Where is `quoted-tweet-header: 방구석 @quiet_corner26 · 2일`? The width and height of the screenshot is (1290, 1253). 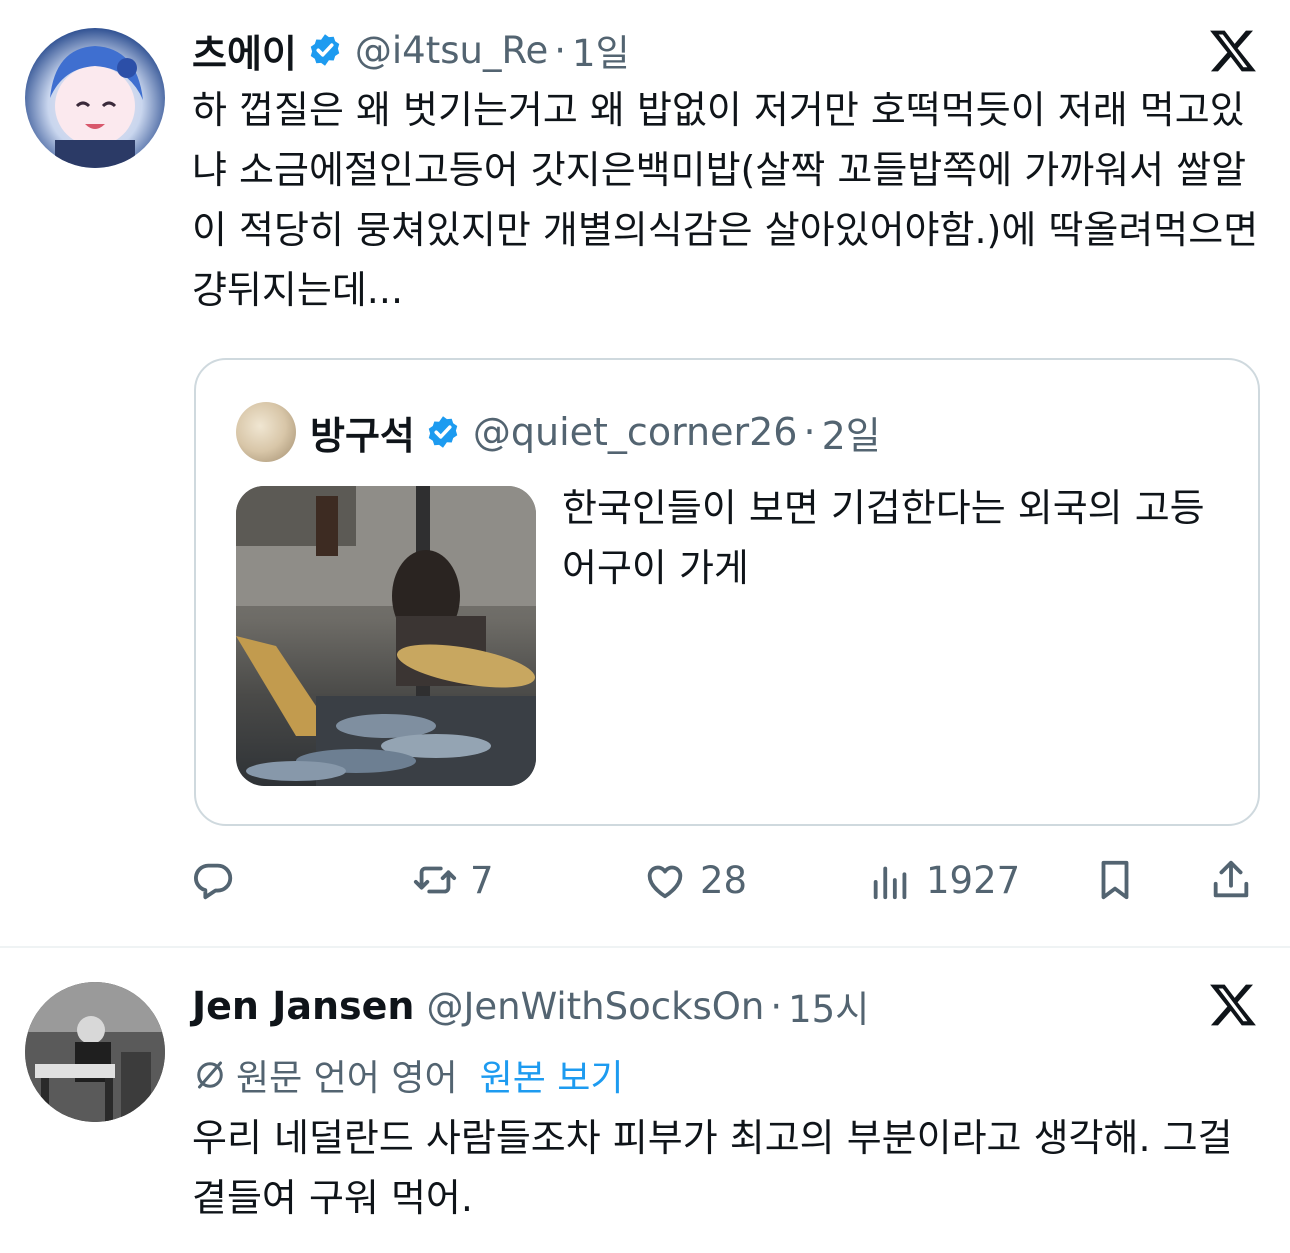
quoted-tweet-header: 방구석 @quiet_corner26 · 2일 is located at coordinates (558, 432).